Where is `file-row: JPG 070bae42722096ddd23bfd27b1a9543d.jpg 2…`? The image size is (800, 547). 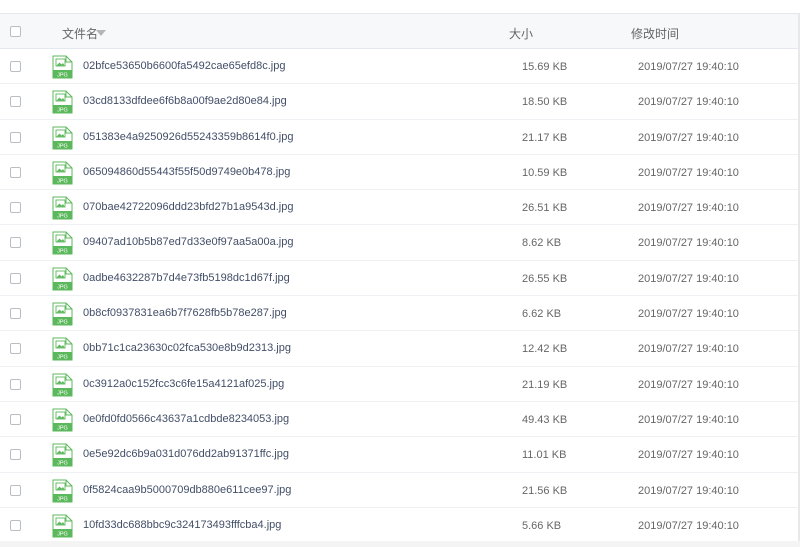
file-row: JPG 070bae42722096ddd23bfd27b1a9543d.jpg 2… is located at coordinates (400, 208).